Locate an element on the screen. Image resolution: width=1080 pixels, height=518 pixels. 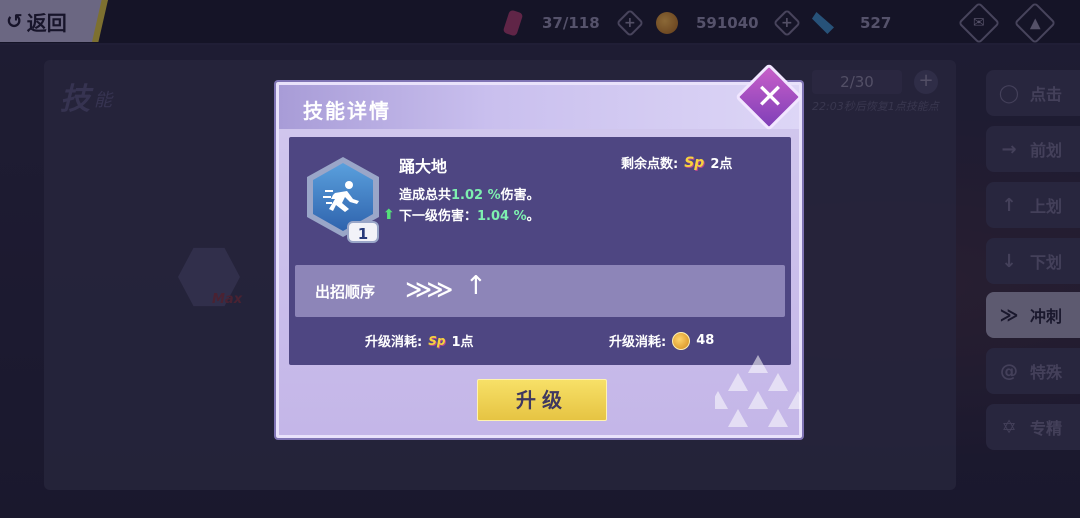
upgrade-cost-coin: 升级消耗: 48 is located at coordinates (661, 340).